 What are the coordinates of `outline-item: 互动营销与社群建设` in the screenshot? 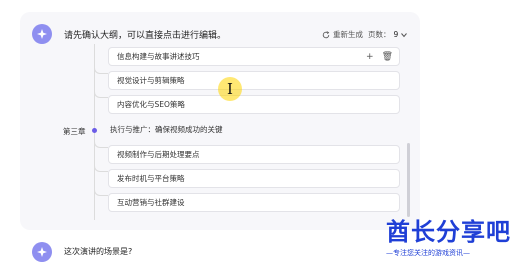 It's located at (254, 202).